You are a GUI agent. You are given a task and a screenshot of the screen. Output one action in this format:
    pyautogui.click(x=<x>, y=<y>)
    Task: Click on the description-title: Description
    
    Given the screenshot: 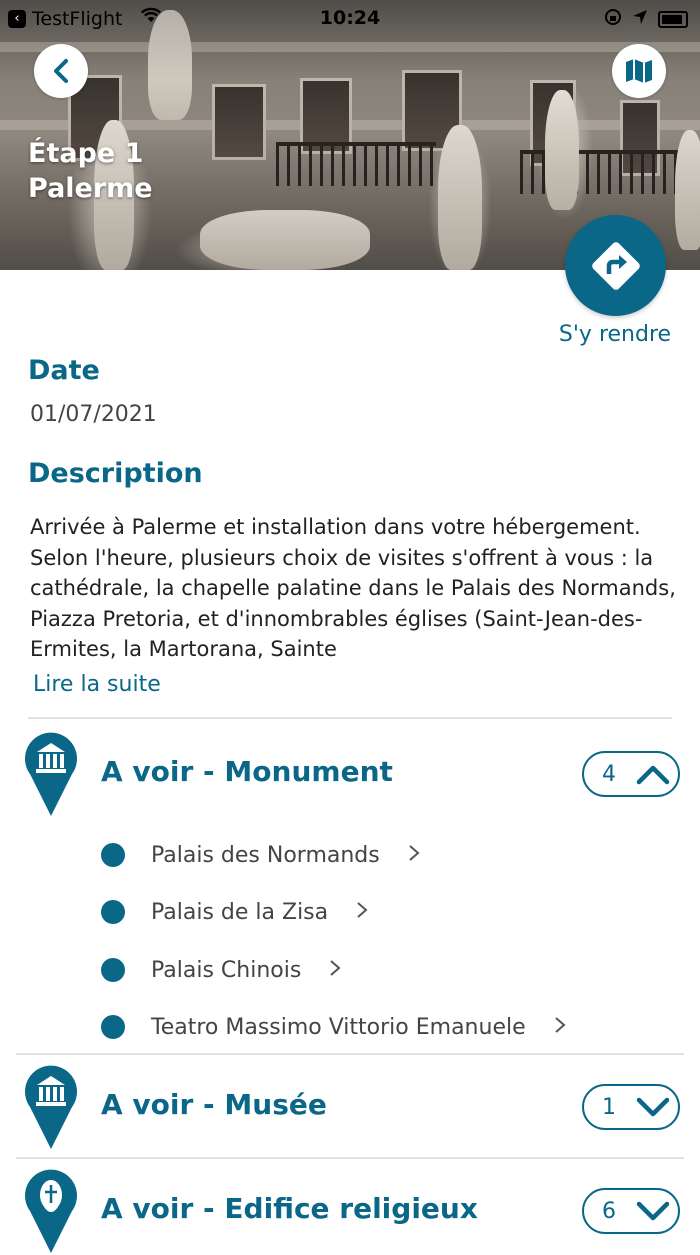 What is the action you would take?
    pyautogui.click(x=115, y=473)
    